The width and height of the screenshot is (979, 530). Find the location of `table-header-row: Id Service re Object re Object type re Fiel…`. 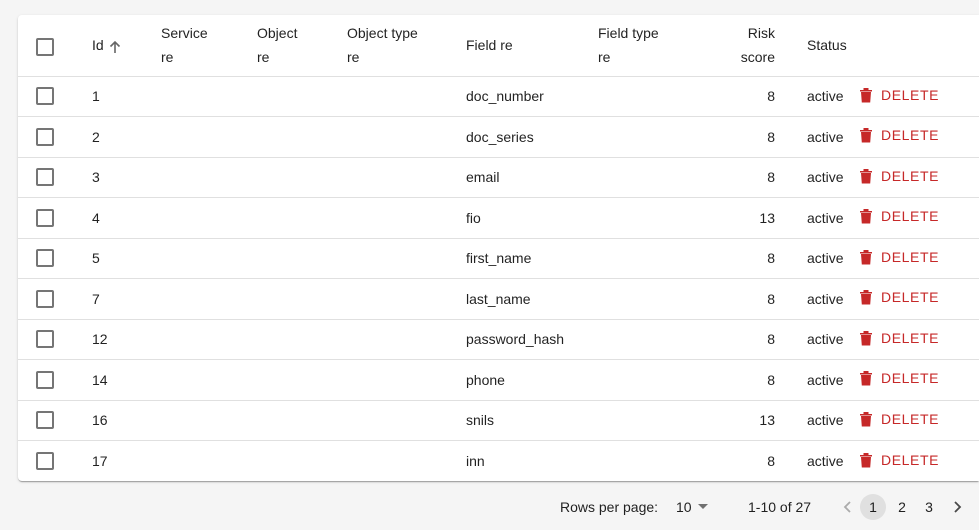

table-header-row: Id Service re Object re Object type re Fiel… is located at coordinates (498, 46).